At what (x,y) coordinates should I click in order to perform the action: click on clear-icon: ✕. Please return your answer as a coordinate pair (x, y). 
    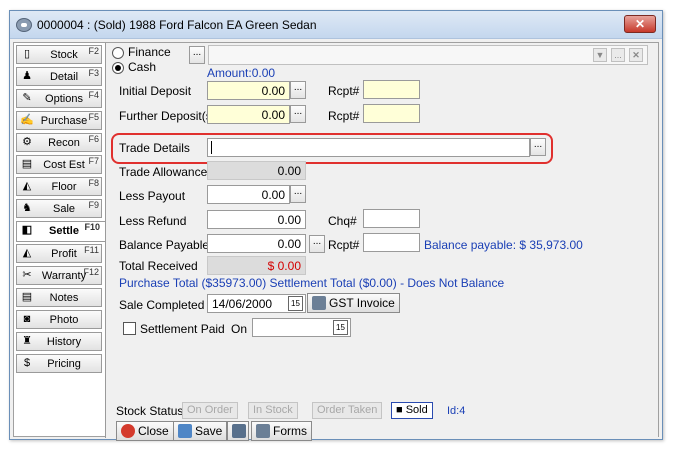
    Looking at the image, I should click on (636, 55).